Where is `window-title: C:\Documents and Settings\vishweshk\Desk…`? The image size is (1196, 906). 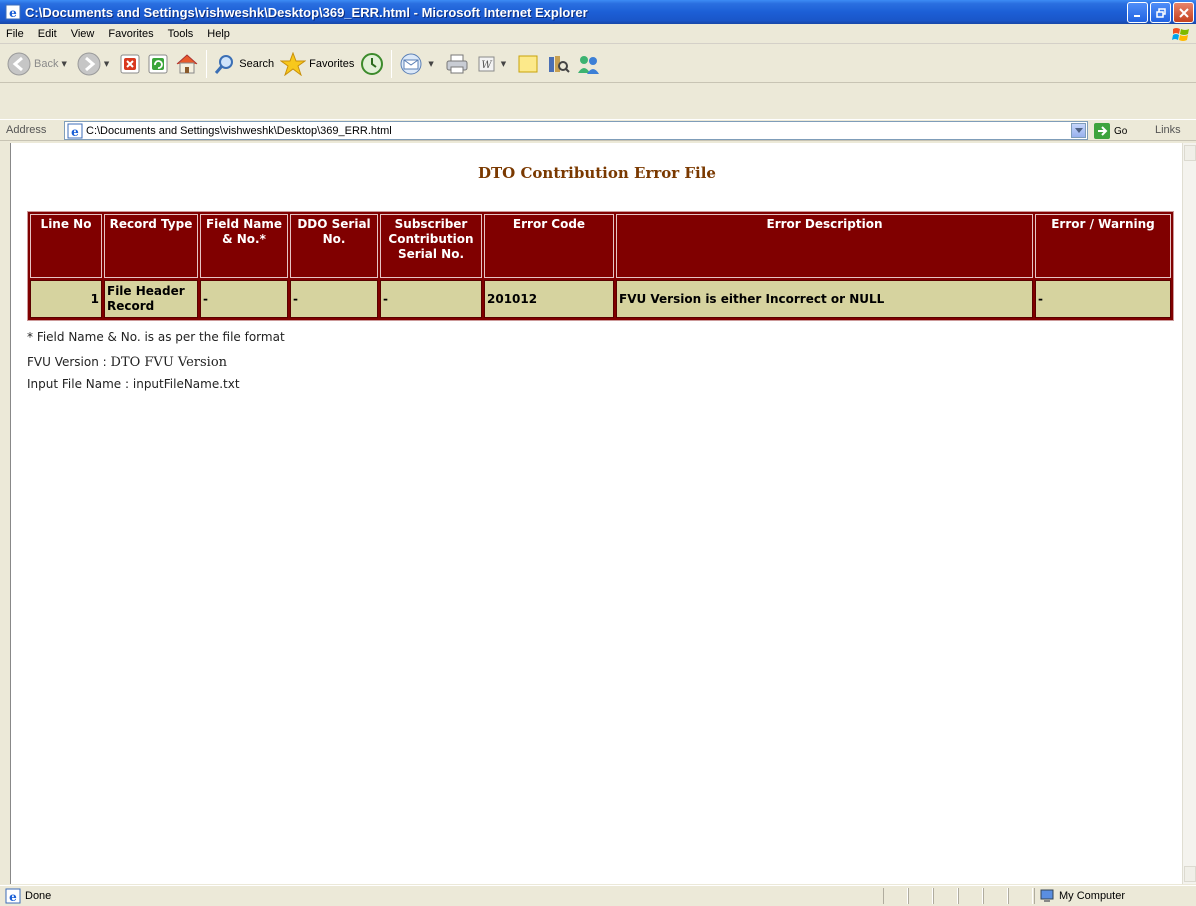 window-title: C:\Documents and Settings\vishweshk\Desk… is located at coordinates (306, 12).